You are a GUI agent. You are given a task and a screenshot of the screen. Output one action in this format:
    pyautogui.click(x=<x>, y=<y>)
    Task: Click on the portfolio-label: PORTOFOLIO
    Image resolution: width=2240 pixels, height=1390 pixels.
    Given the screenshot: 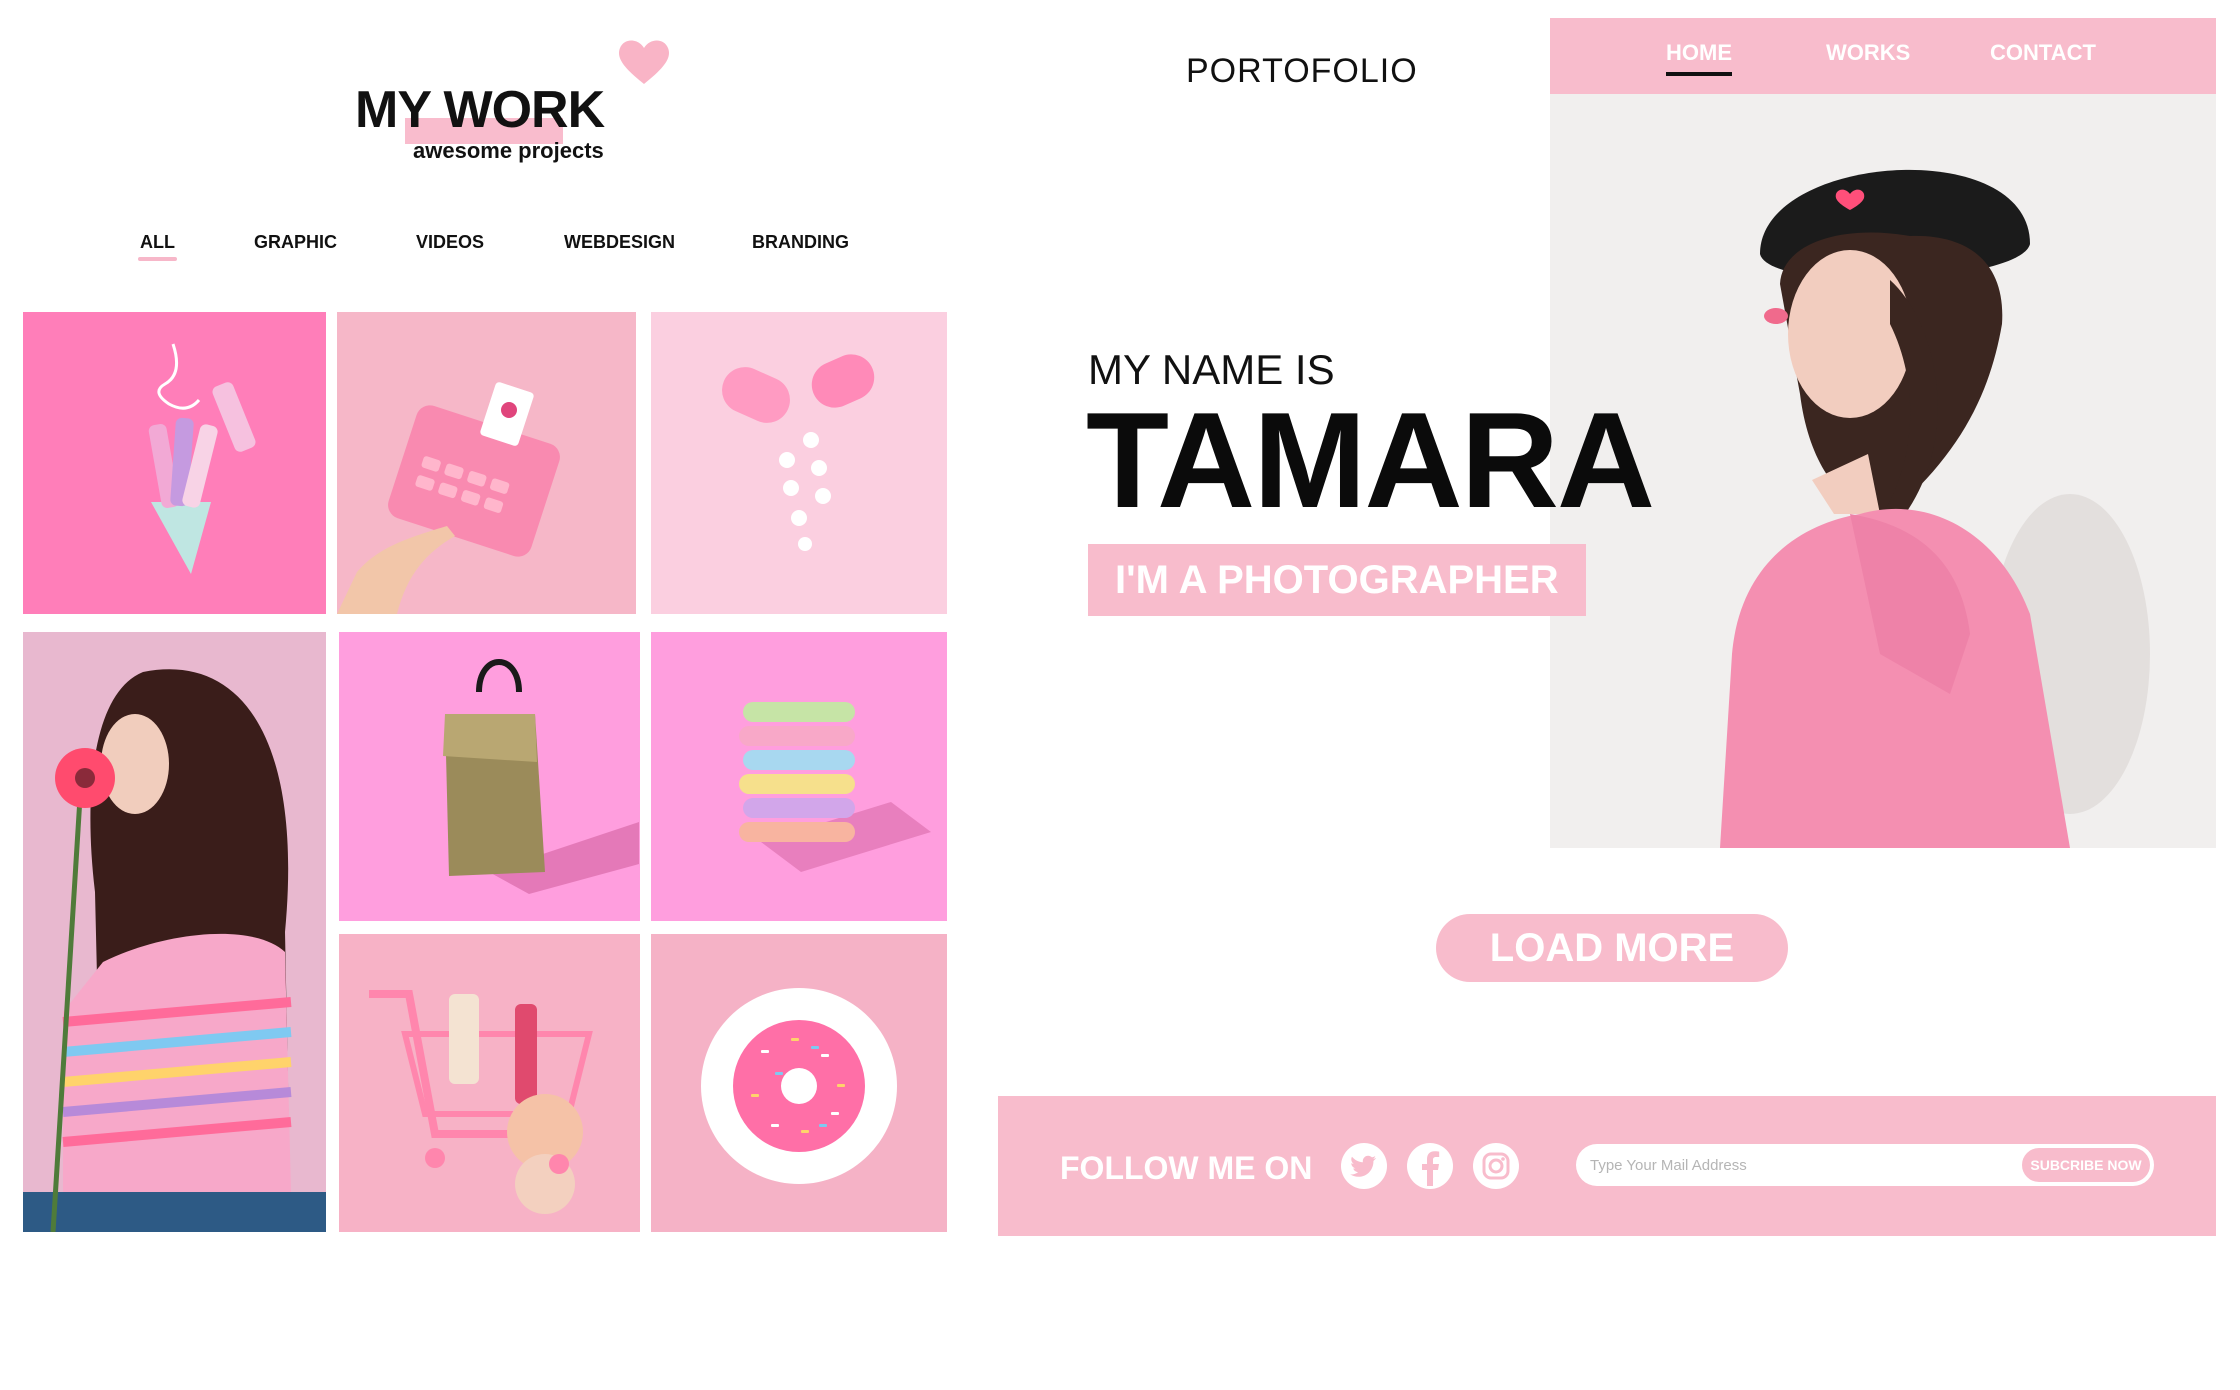 What is the action you would take?
    pyautogui.click(x=1302, y=71)
    